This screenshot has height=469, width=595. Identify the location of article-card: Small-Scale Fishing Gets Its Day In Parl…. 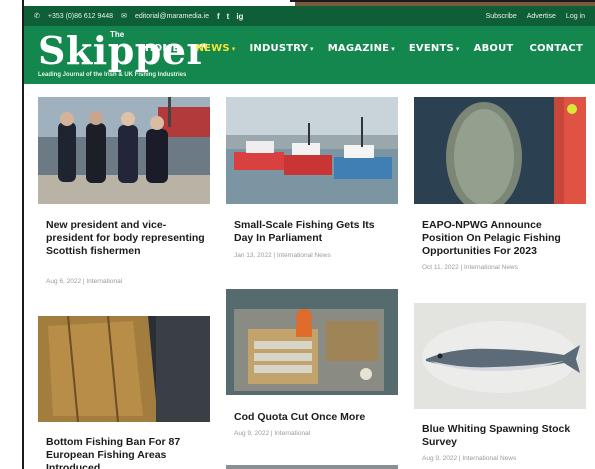
(312, 187).